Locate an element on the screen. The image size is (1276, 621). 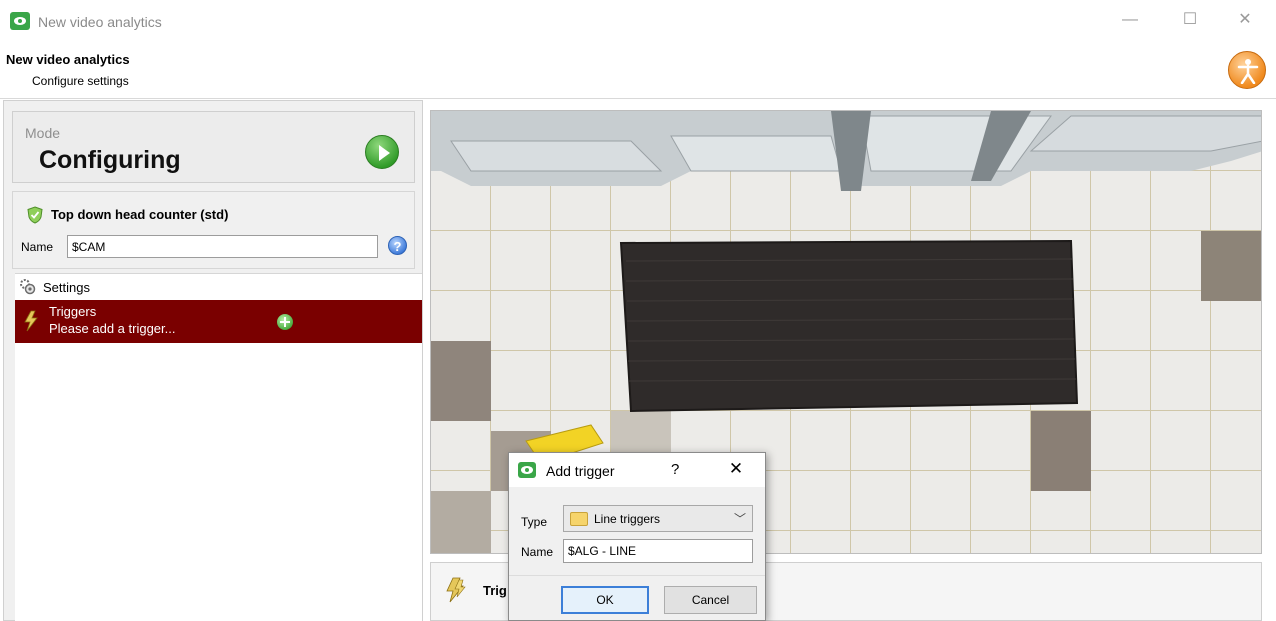
window-titlebar: New video analytics — ☐ ✕ is located at coordinates (638, 23).